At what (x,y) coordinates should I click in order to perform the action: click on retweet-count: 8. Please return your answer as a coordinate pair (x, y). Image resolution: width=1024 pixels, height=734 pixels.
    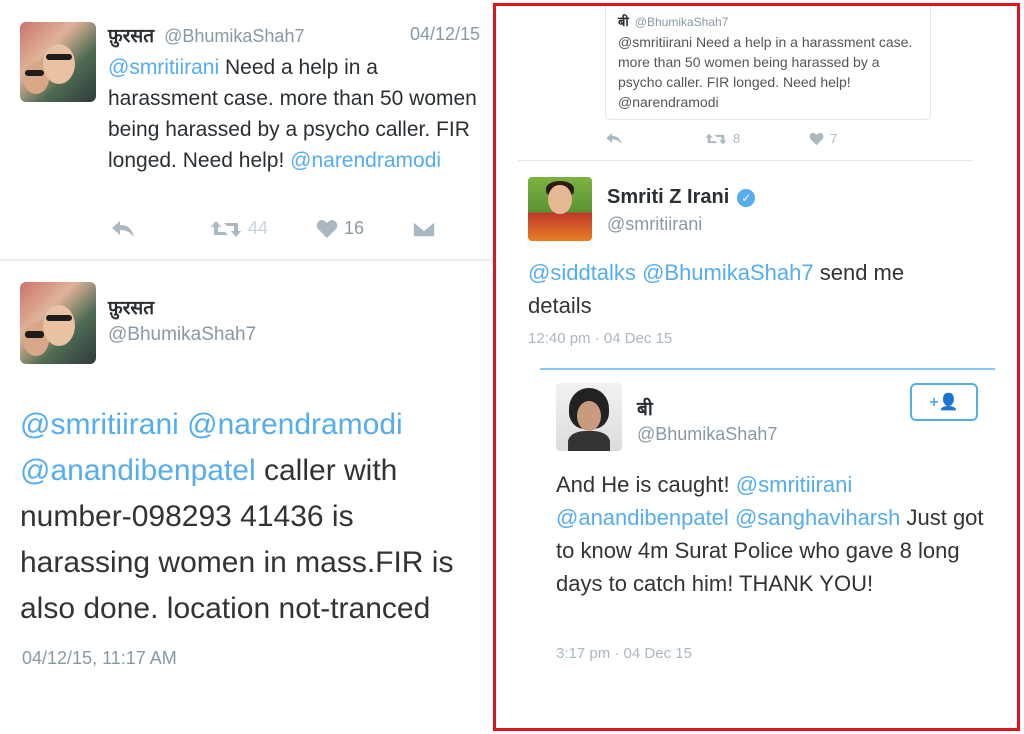
    Looking at the image, I should click on (737, 138).